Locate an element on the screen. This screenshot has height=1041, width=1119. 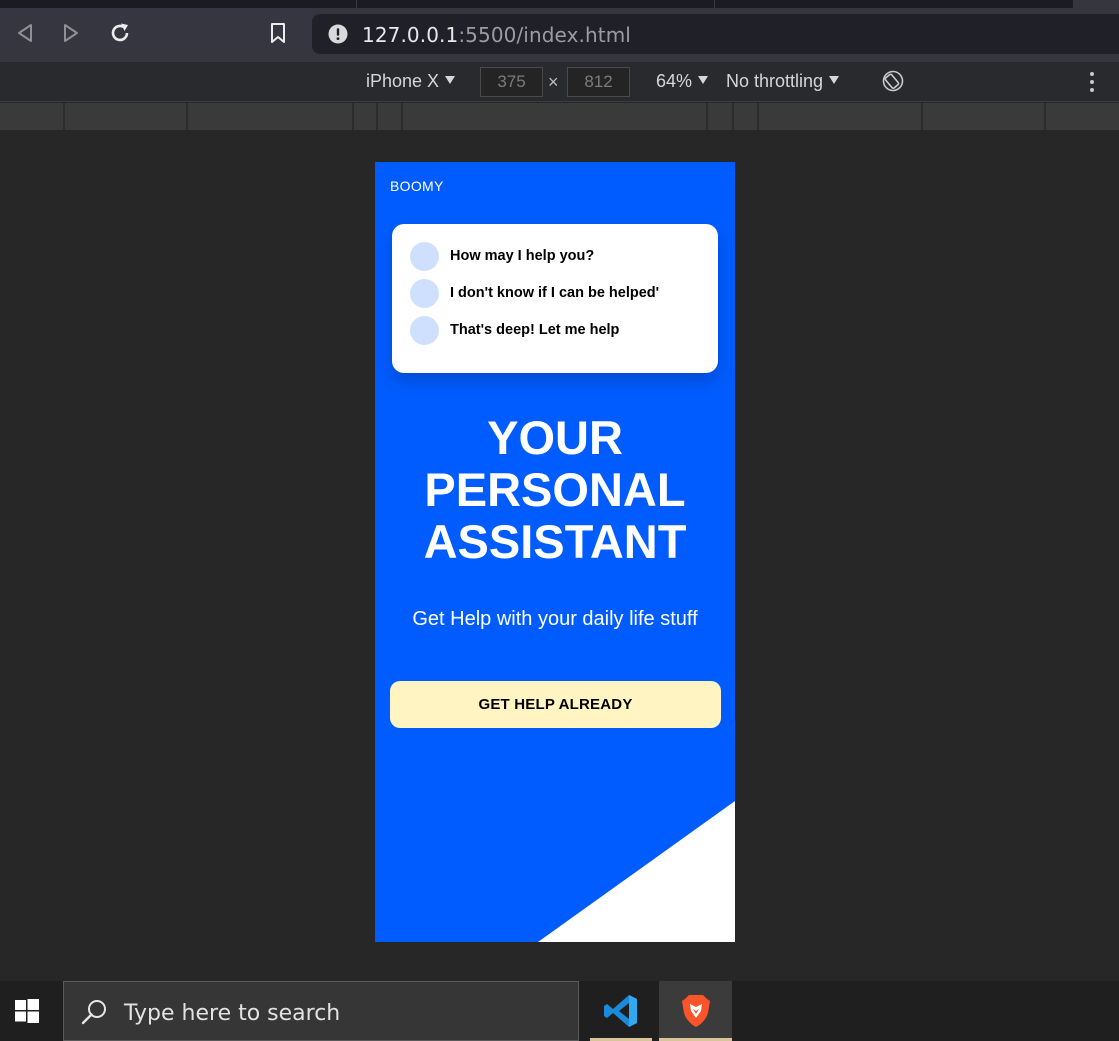
active-tab is located at coordinates (1096, 4).